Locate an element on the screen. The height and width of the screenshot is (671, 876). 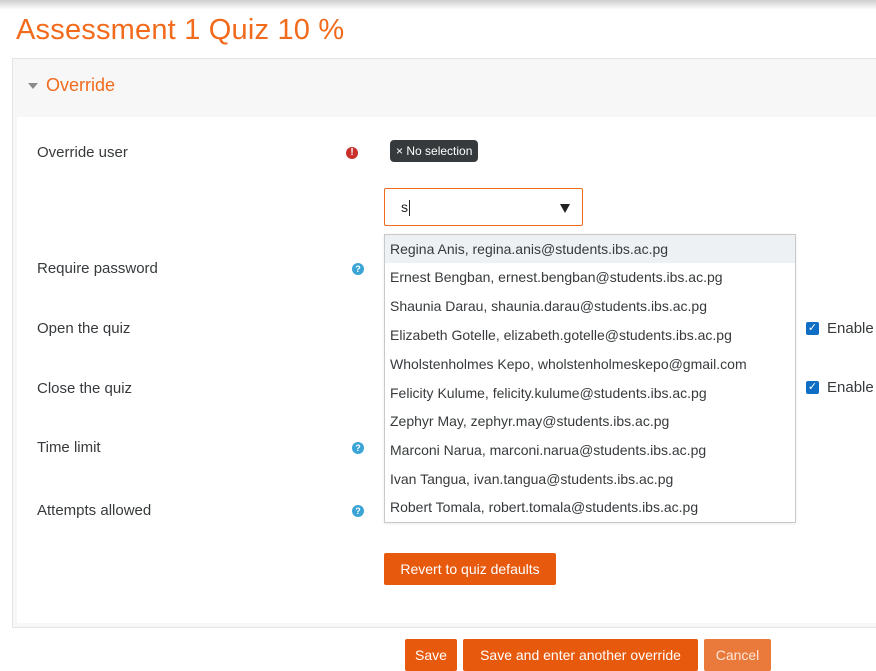
close-quiz-label: Close the quiz is located at coordinates (85, 388).